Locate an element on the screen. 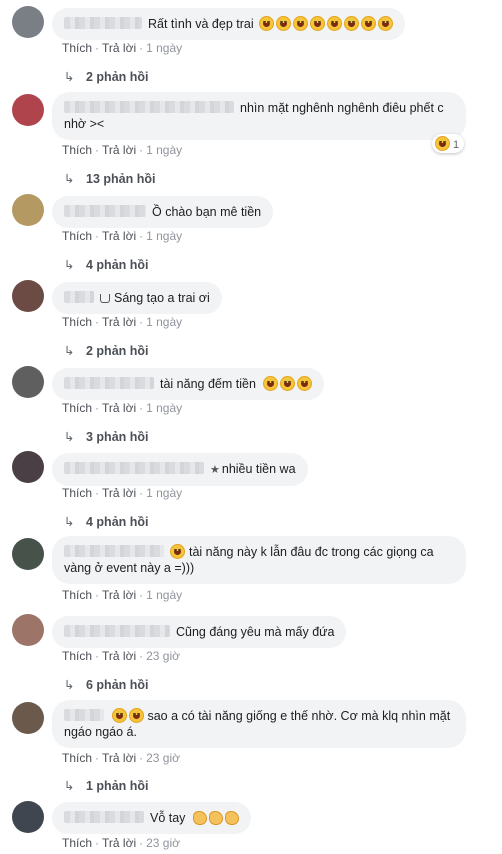  comment-bubble: Sáng tạo a trai ơi is located at coordinates (137, 298).